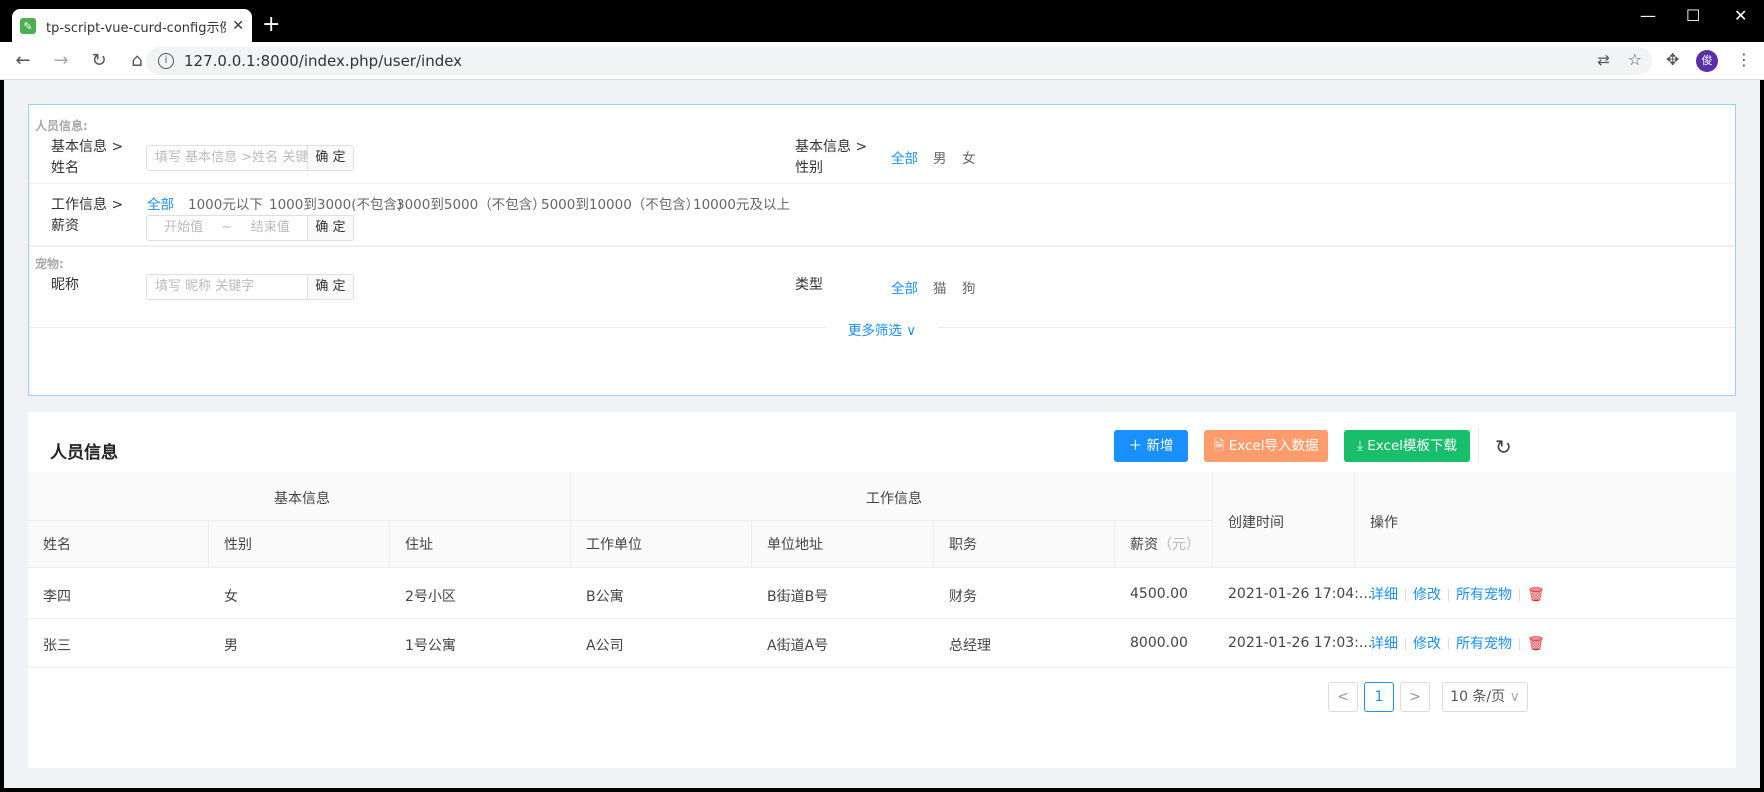 This screenshot has height=792, width=1764. I want to click on salary-option: 5000到10000（不包含）, so click(620, 203).